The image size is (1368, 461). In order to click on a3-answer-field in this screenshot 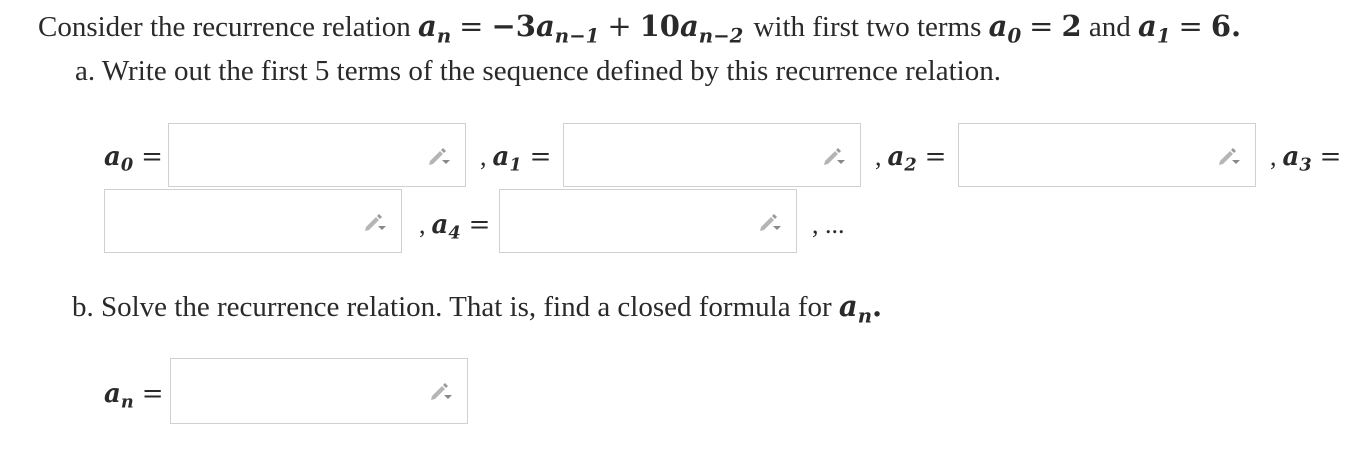, I will do `click(253, 221)`.